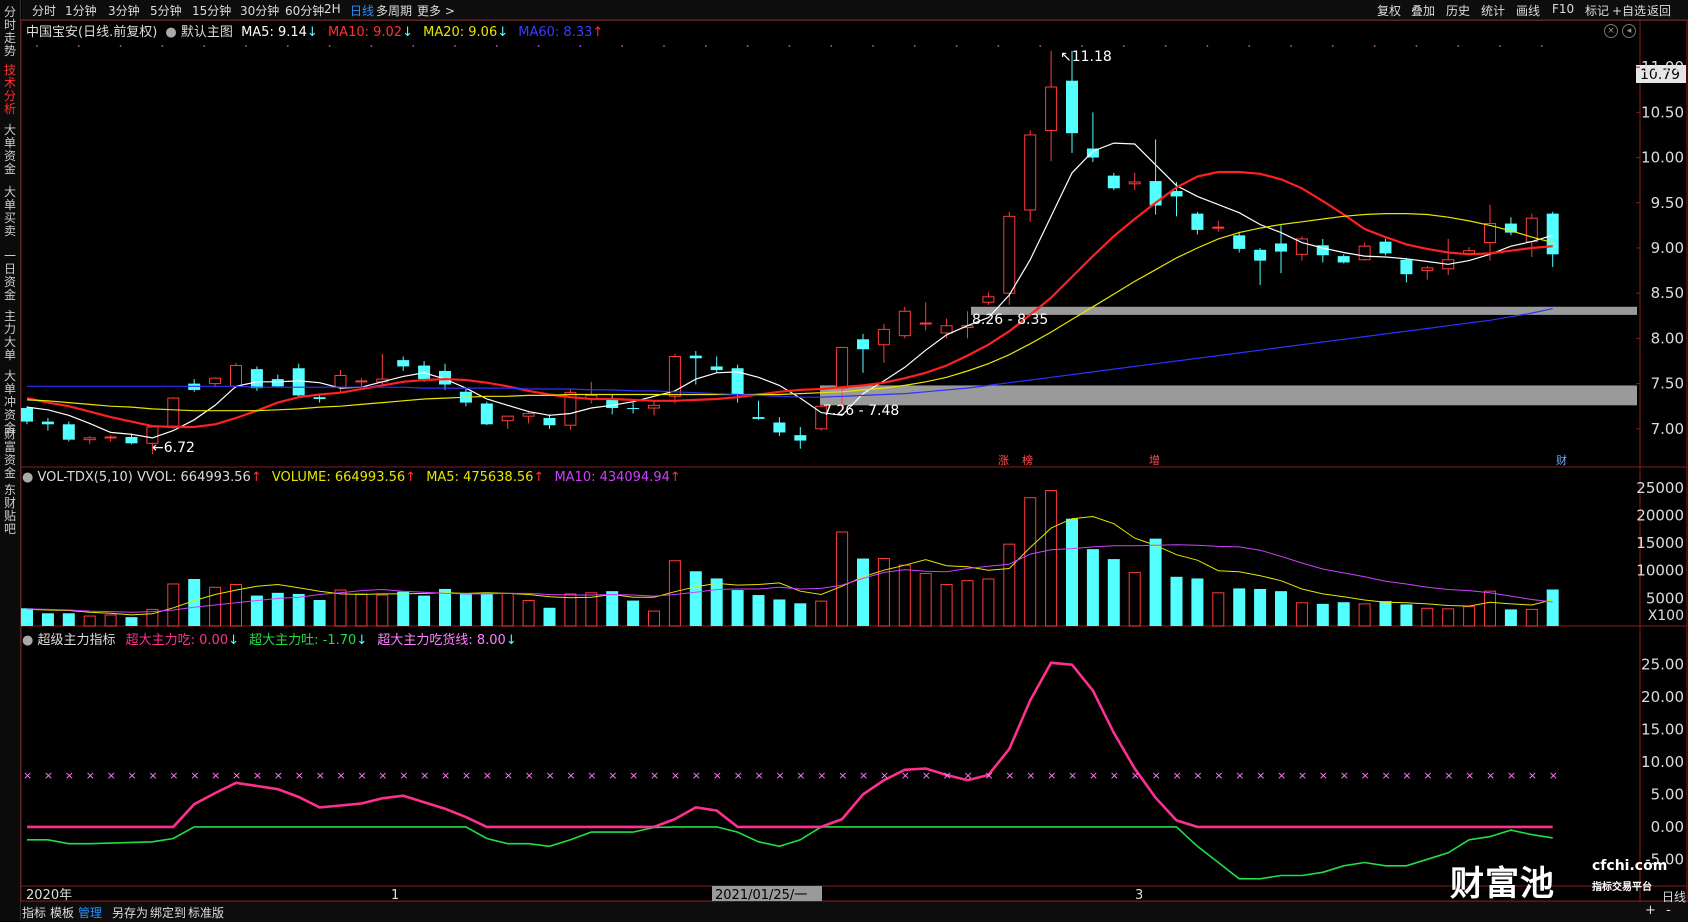 This screenshot has height=922, width=1688. Describe the element at coordinates (34, 912) in the screenshot. I see `bottom-tab-0: 指标` at that location.